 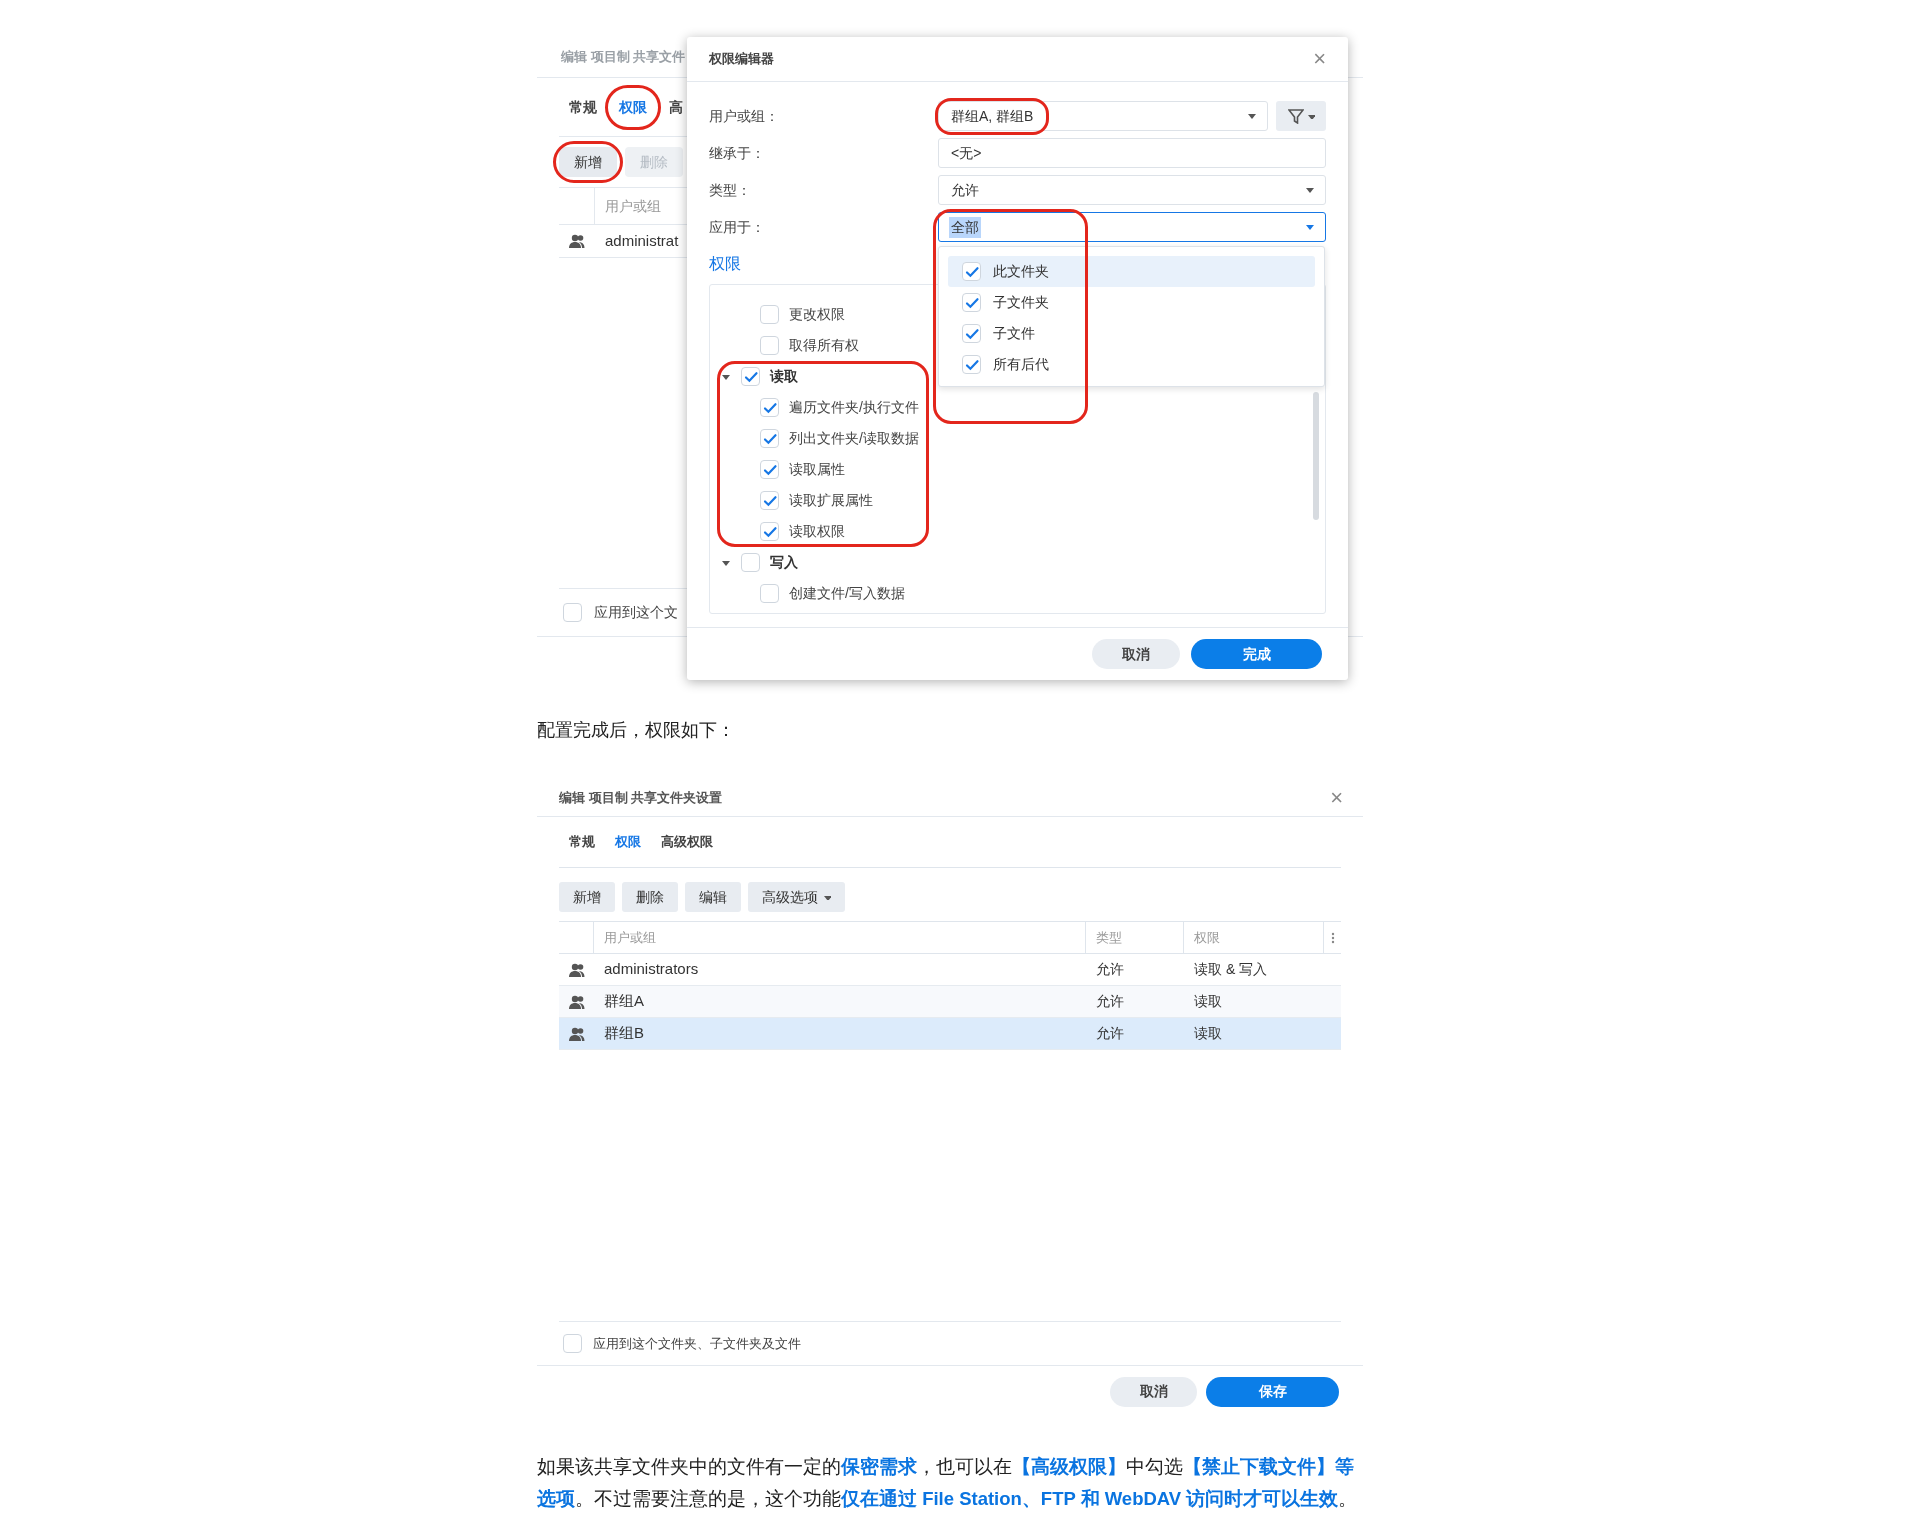 I want to click on paragraph: 如果该共享文件夹中的文件有一定的保密需求，也可以在【高级权限】中勾选【禁止下载文件】等选项。不过需要注意的是，这个功能仅在通过 File Station、FTP 和 WebDAV 访问时才可以生效。, so click(x=948, y=1483).